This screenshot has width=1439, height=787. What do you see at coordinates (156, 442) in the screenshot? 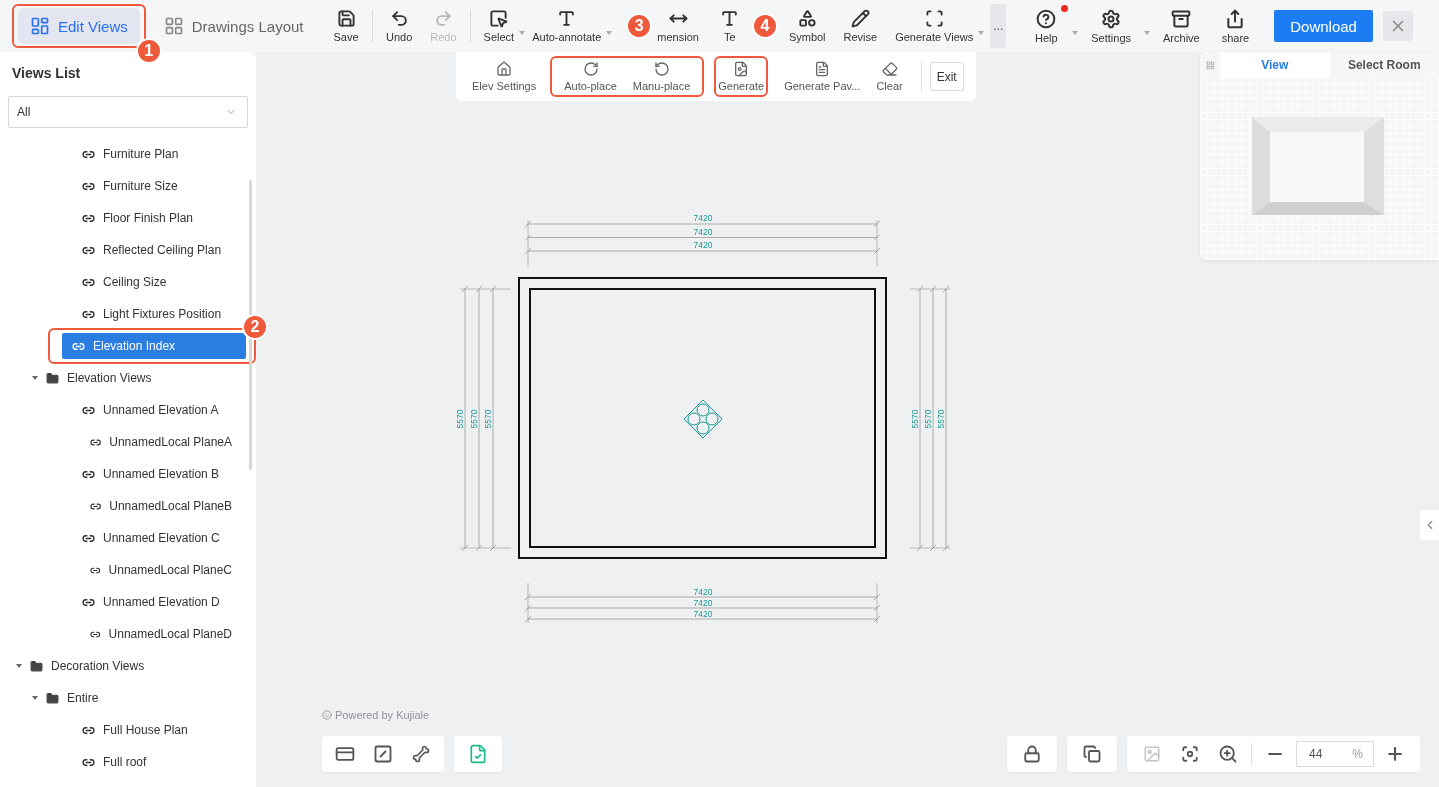
I see `tree-item: UnnamedLocal PlaneA` at bounding box center [156, 442].